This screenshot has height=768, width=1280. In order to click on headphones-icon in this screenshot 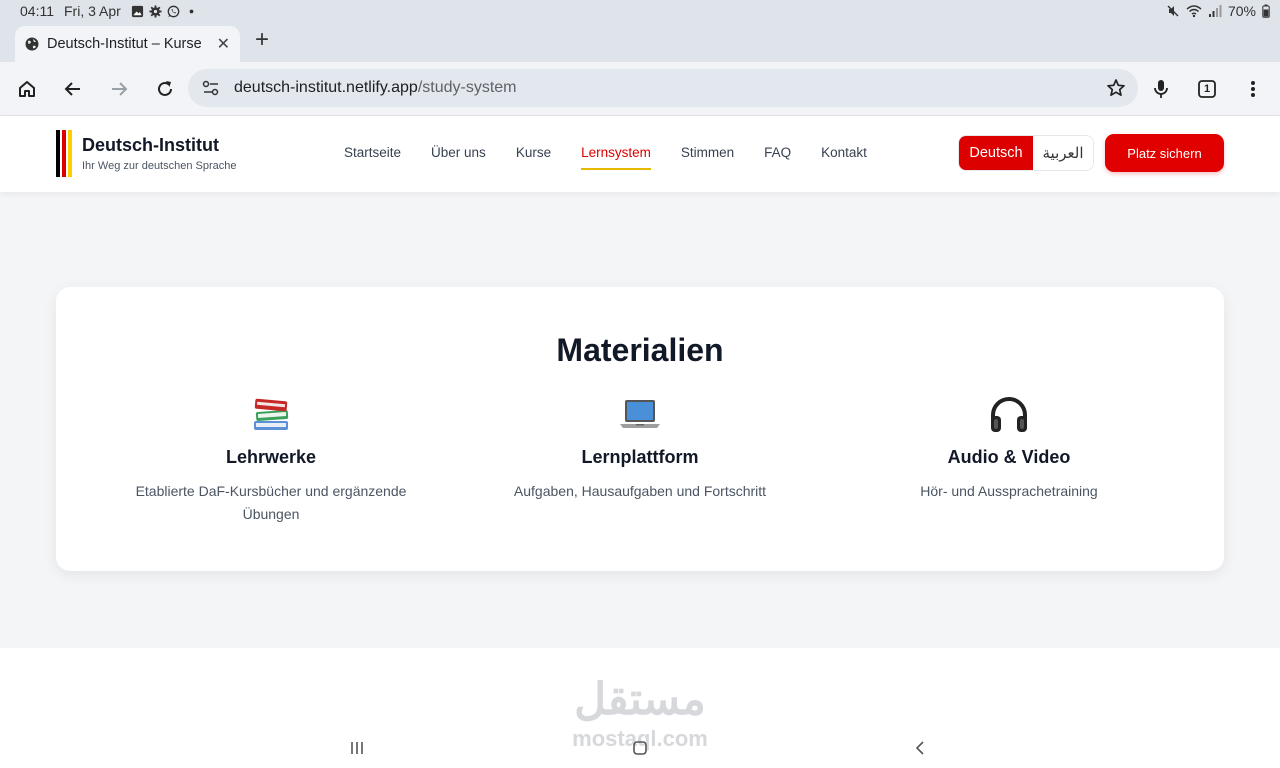, I will do `click(1009, 414)`.